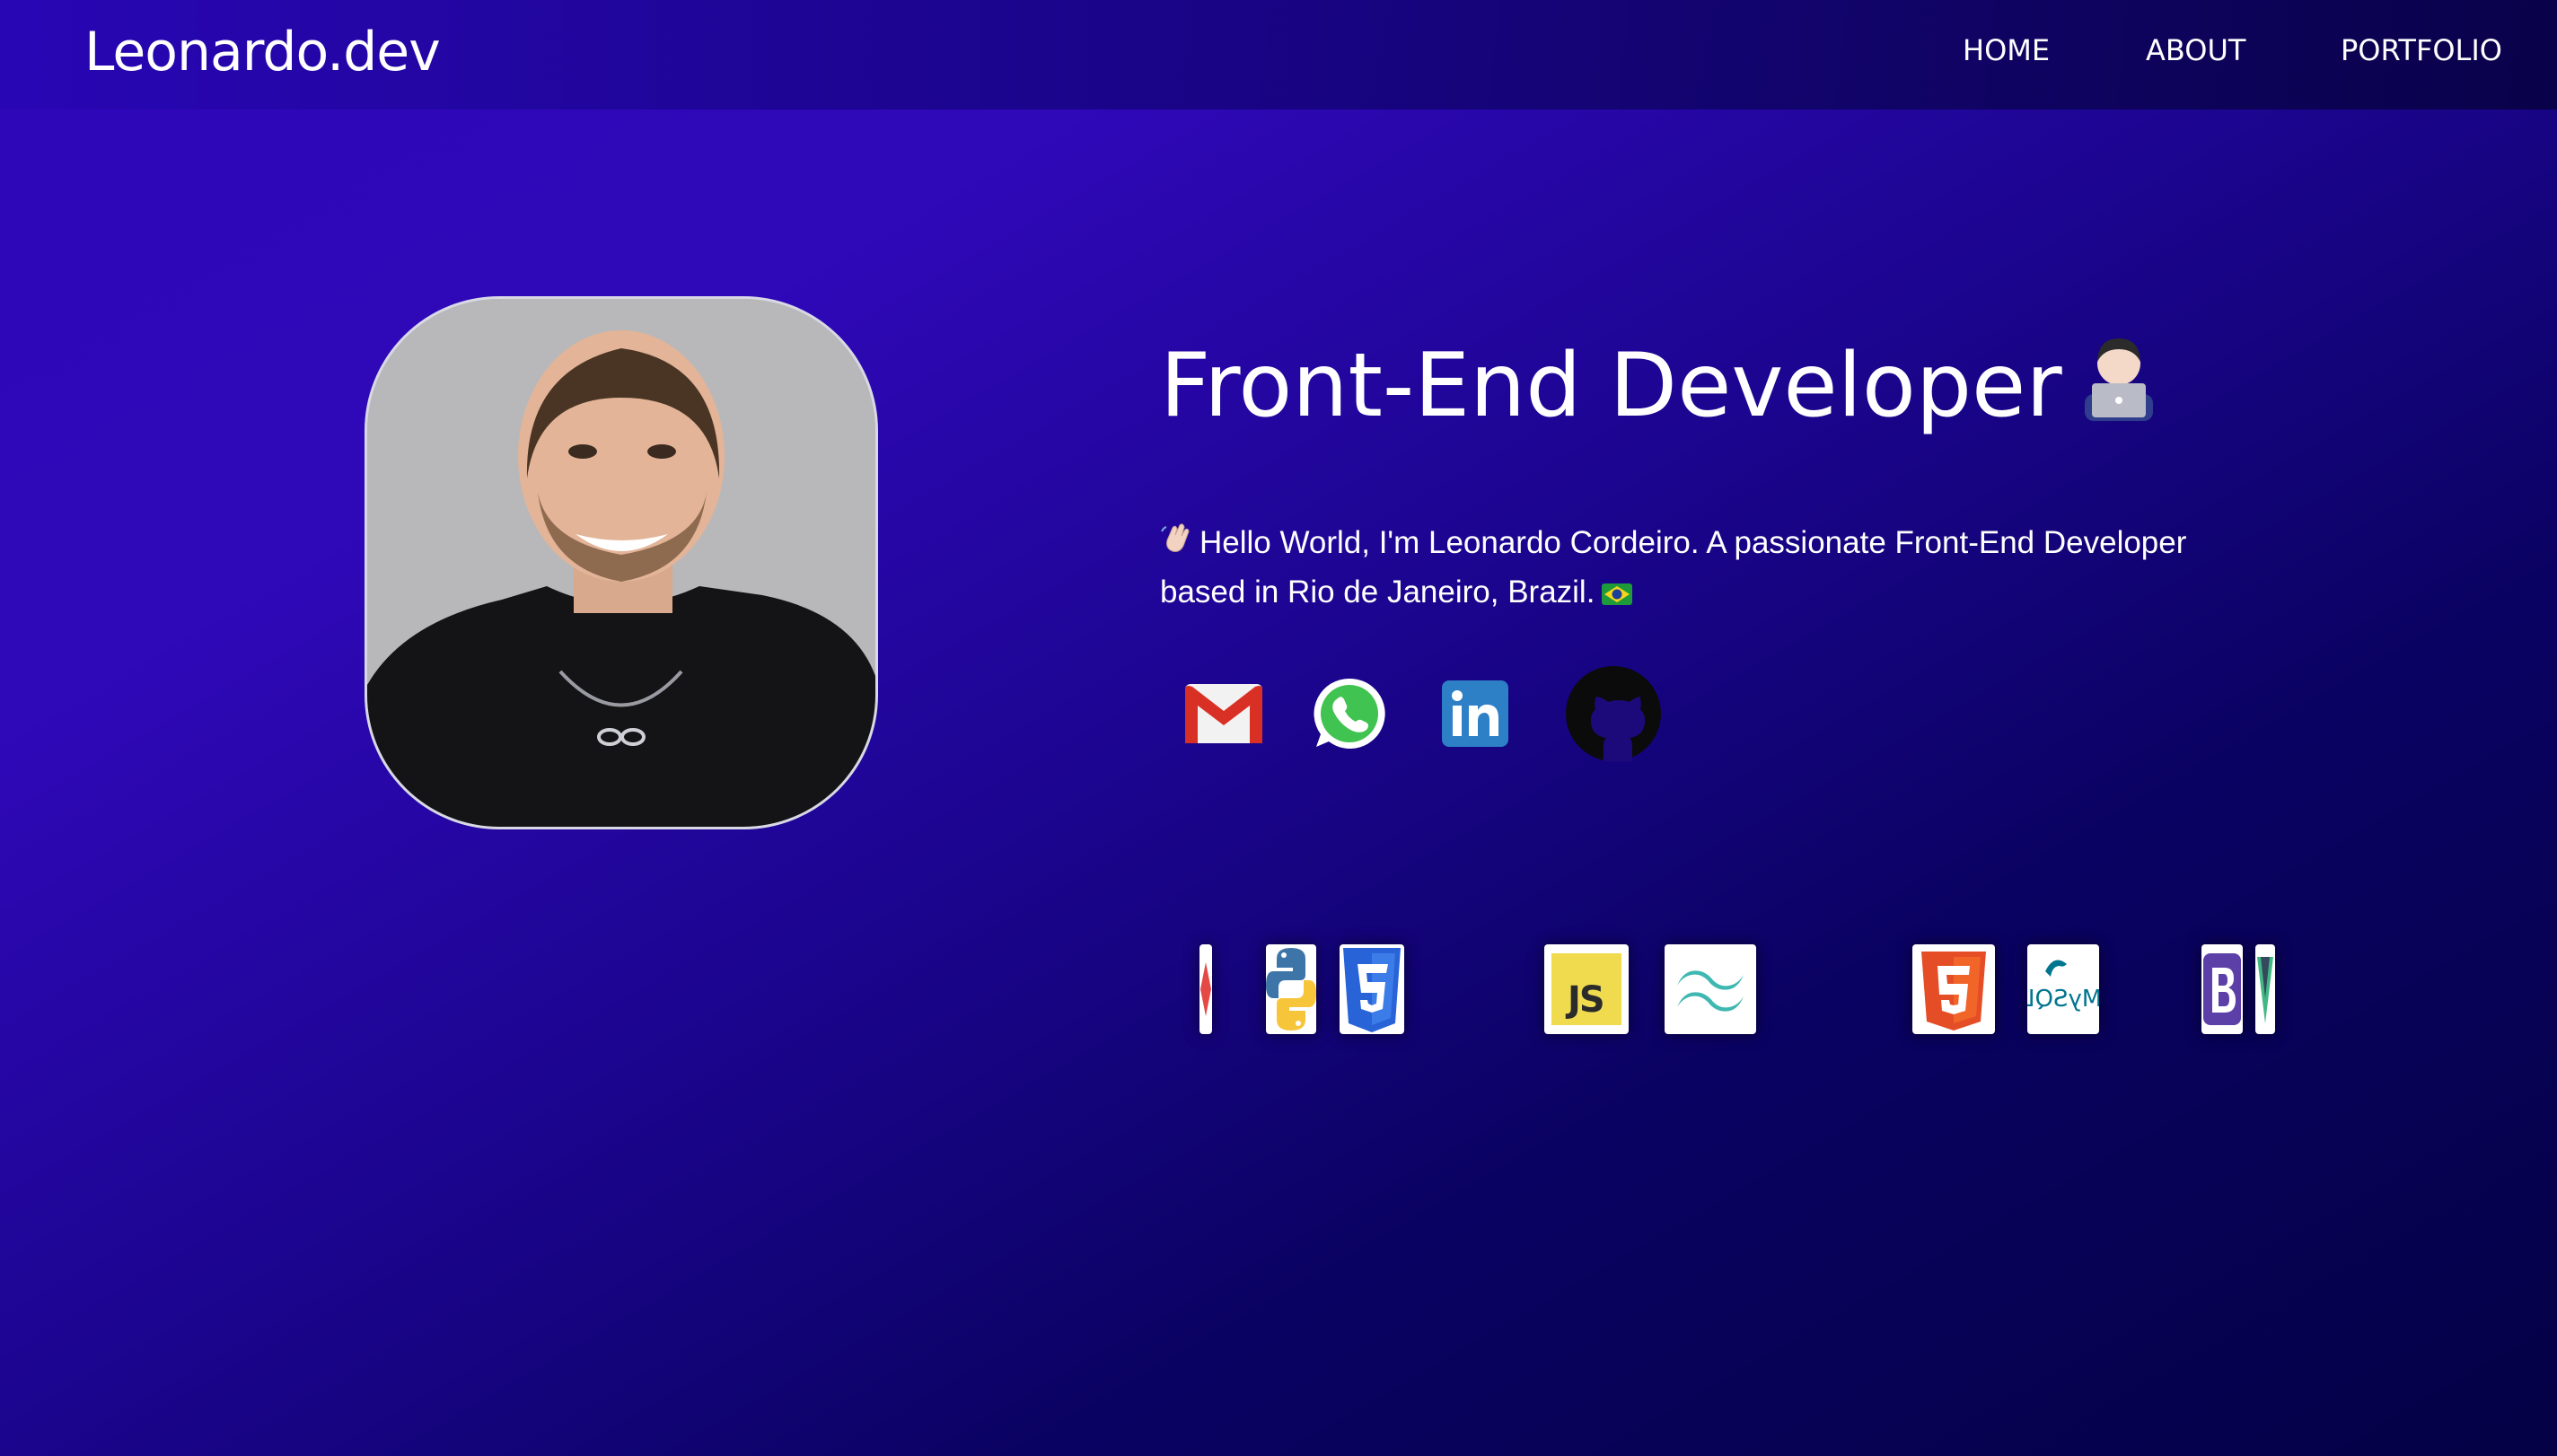 Image resolution: width=2557 pixels, height=1456 pixels. Describe the element at coordinates (2007, 50) in the screenshot. I see `nav-home-link: HOME` at that location.